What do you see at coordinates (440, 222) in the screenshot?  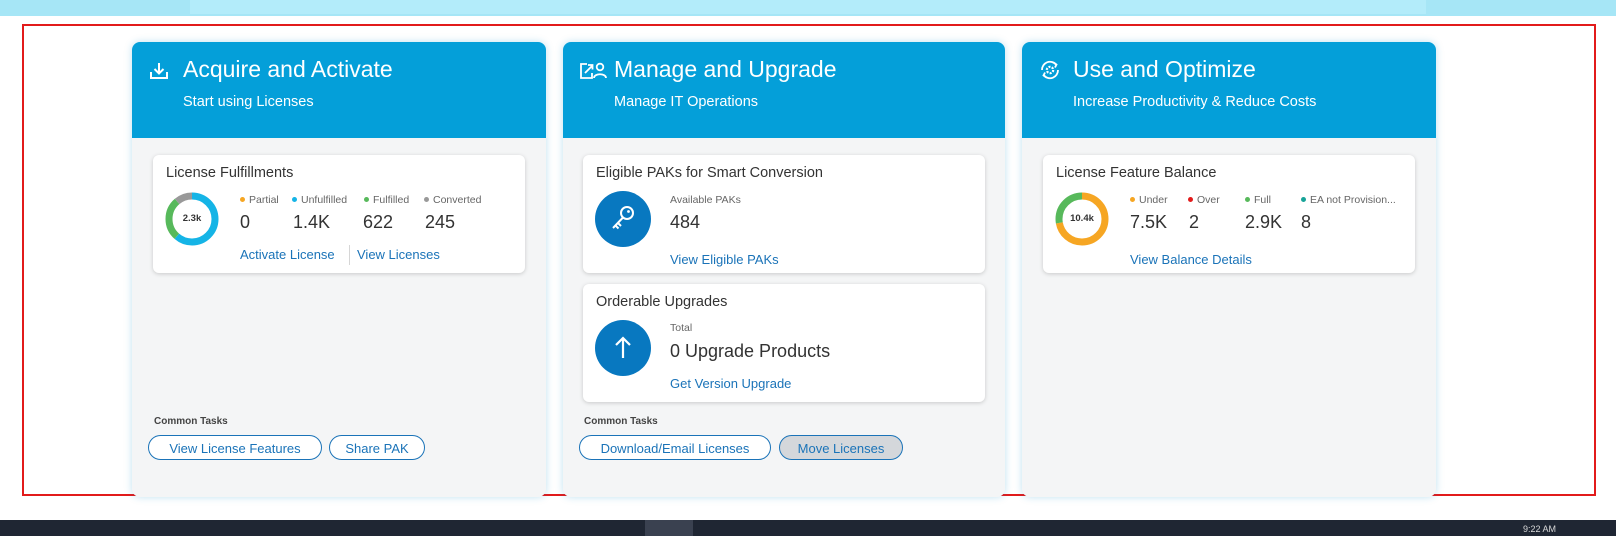 I see `converted-value: 245` at bounding box center [440, 222].